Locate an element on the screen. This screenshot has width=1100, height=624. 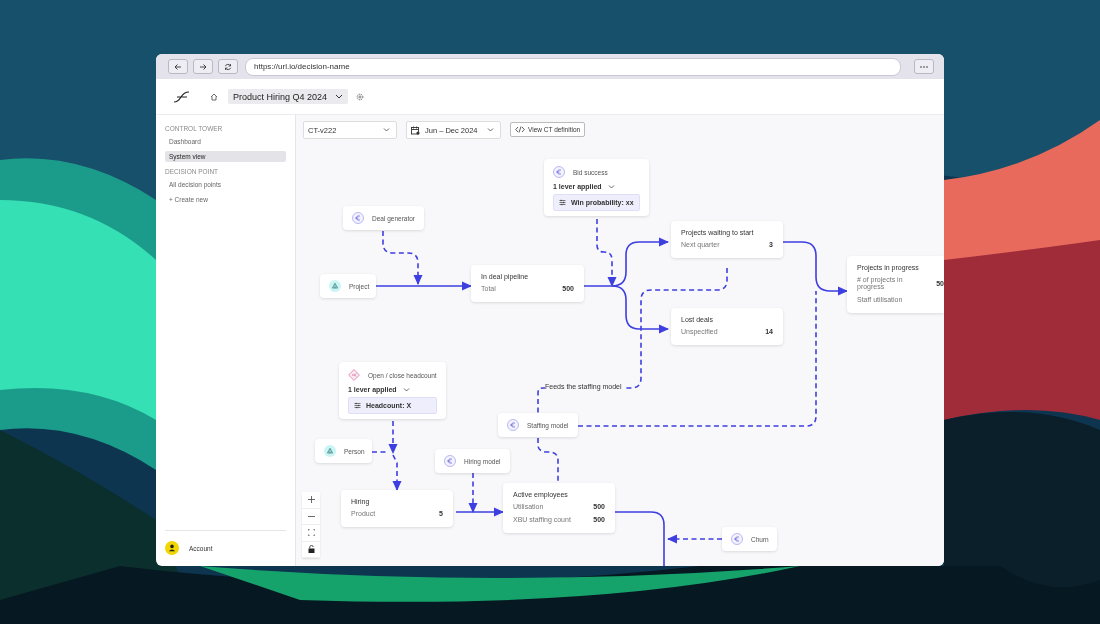
reload-icon is located at coordinates (228, 66).